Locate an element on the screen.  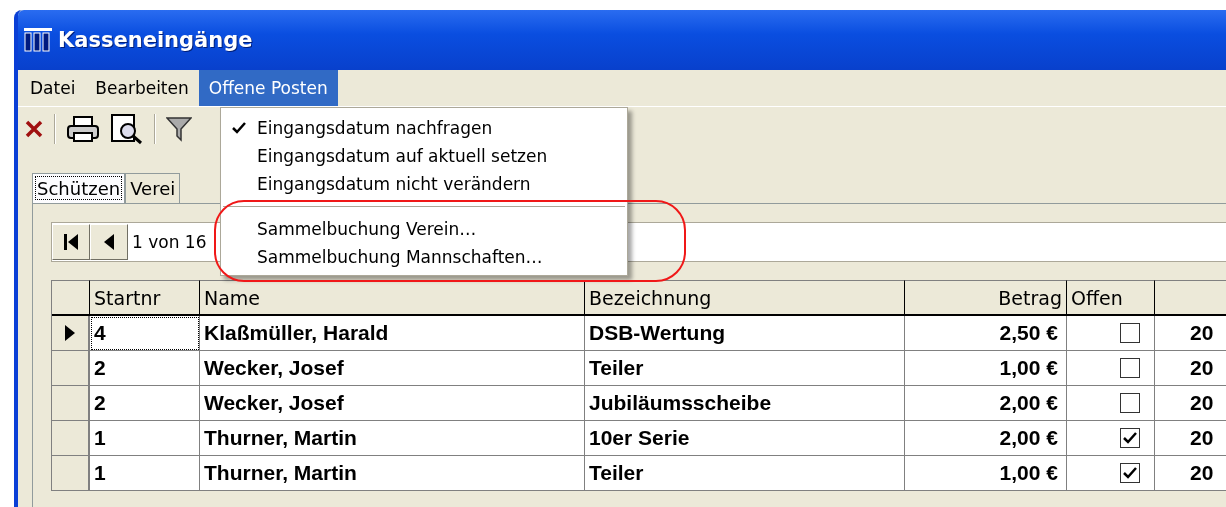
menu-item: Offene Posten is located at coordinates (268, 88).